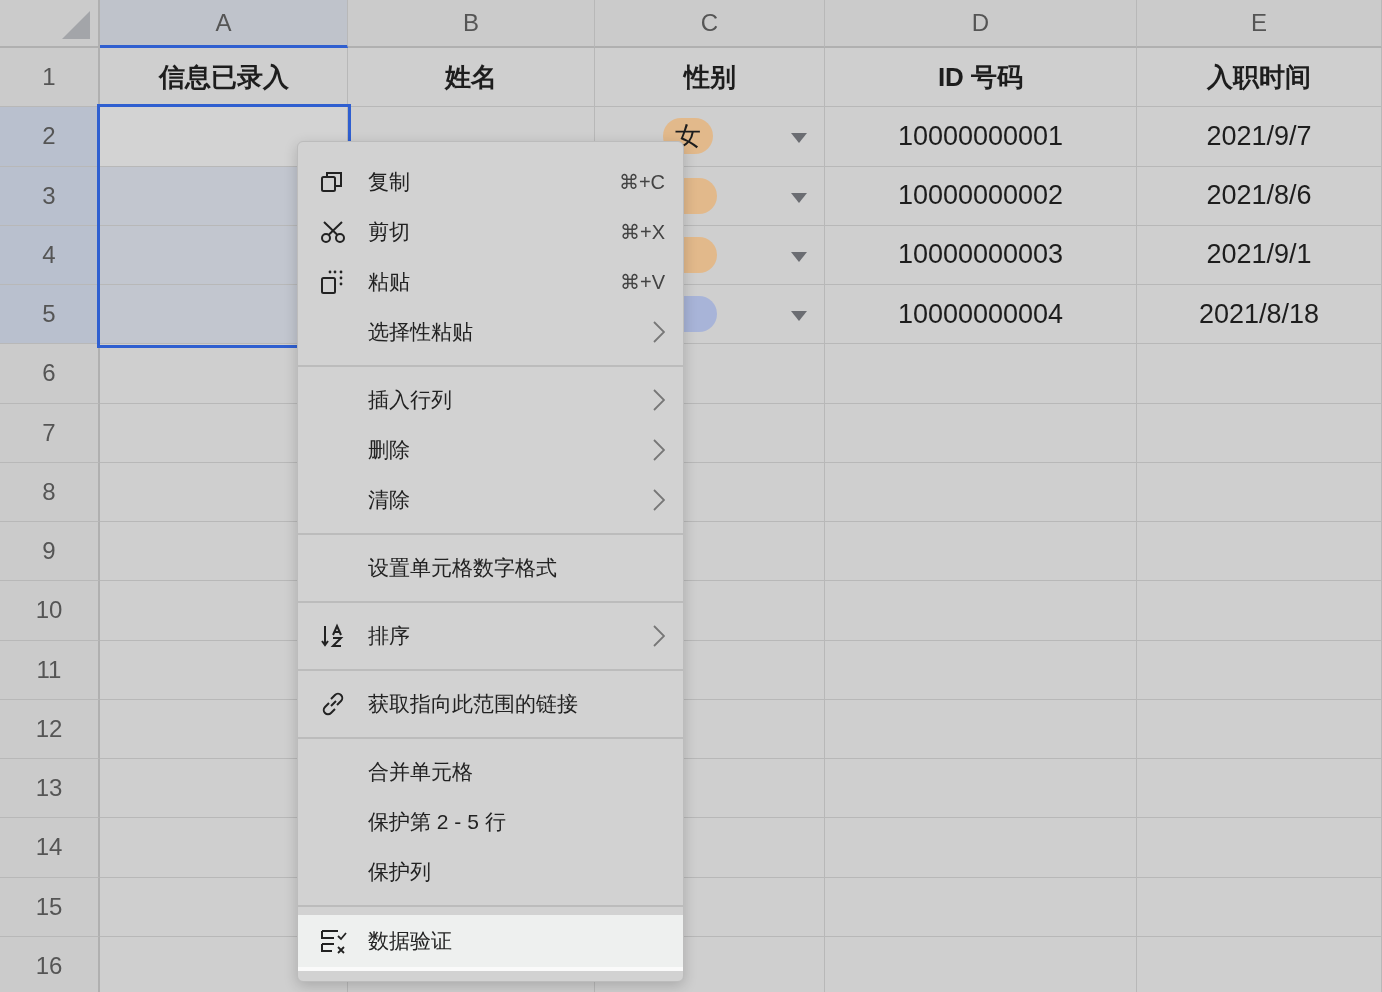 The height and width of the screenshot is (992, 1382). What do you see at coordinates (50, 789) in the screenshot?
I see `row-header: 13` at bounding box center [50, 789].